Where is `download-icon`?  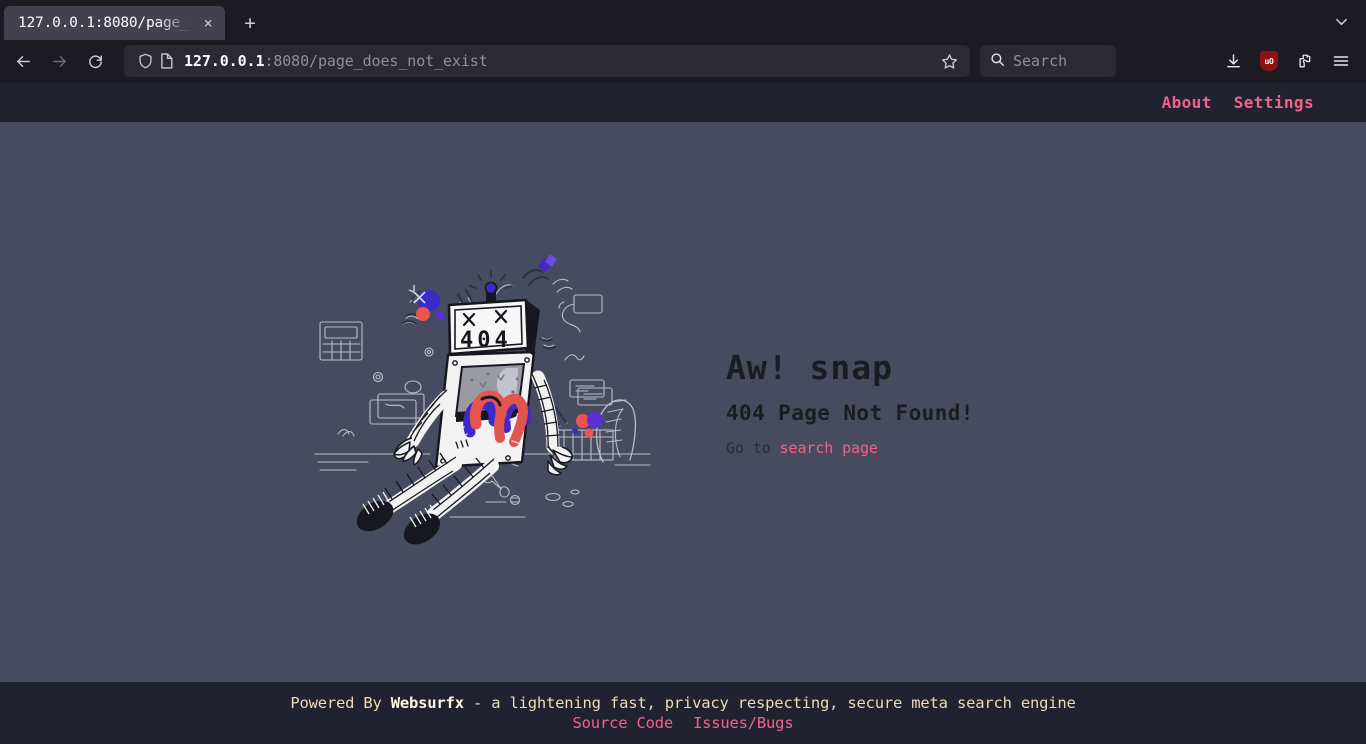
download-icon is located at coordinates (1233, 61).